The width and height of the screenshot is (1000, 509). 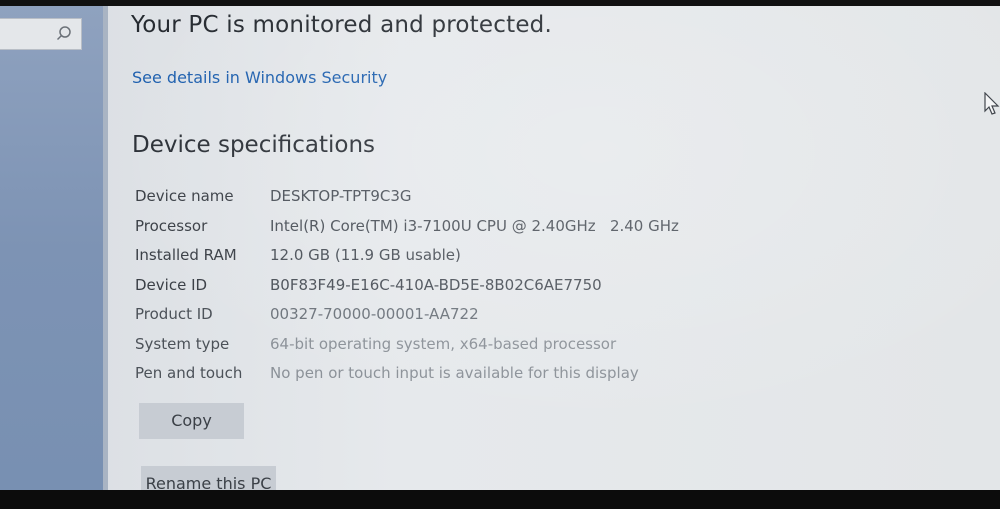 What do you see at coordinates (184, 196) in the screenshot?
I see `spec-label: Device name` at bounding box center [184, 196].